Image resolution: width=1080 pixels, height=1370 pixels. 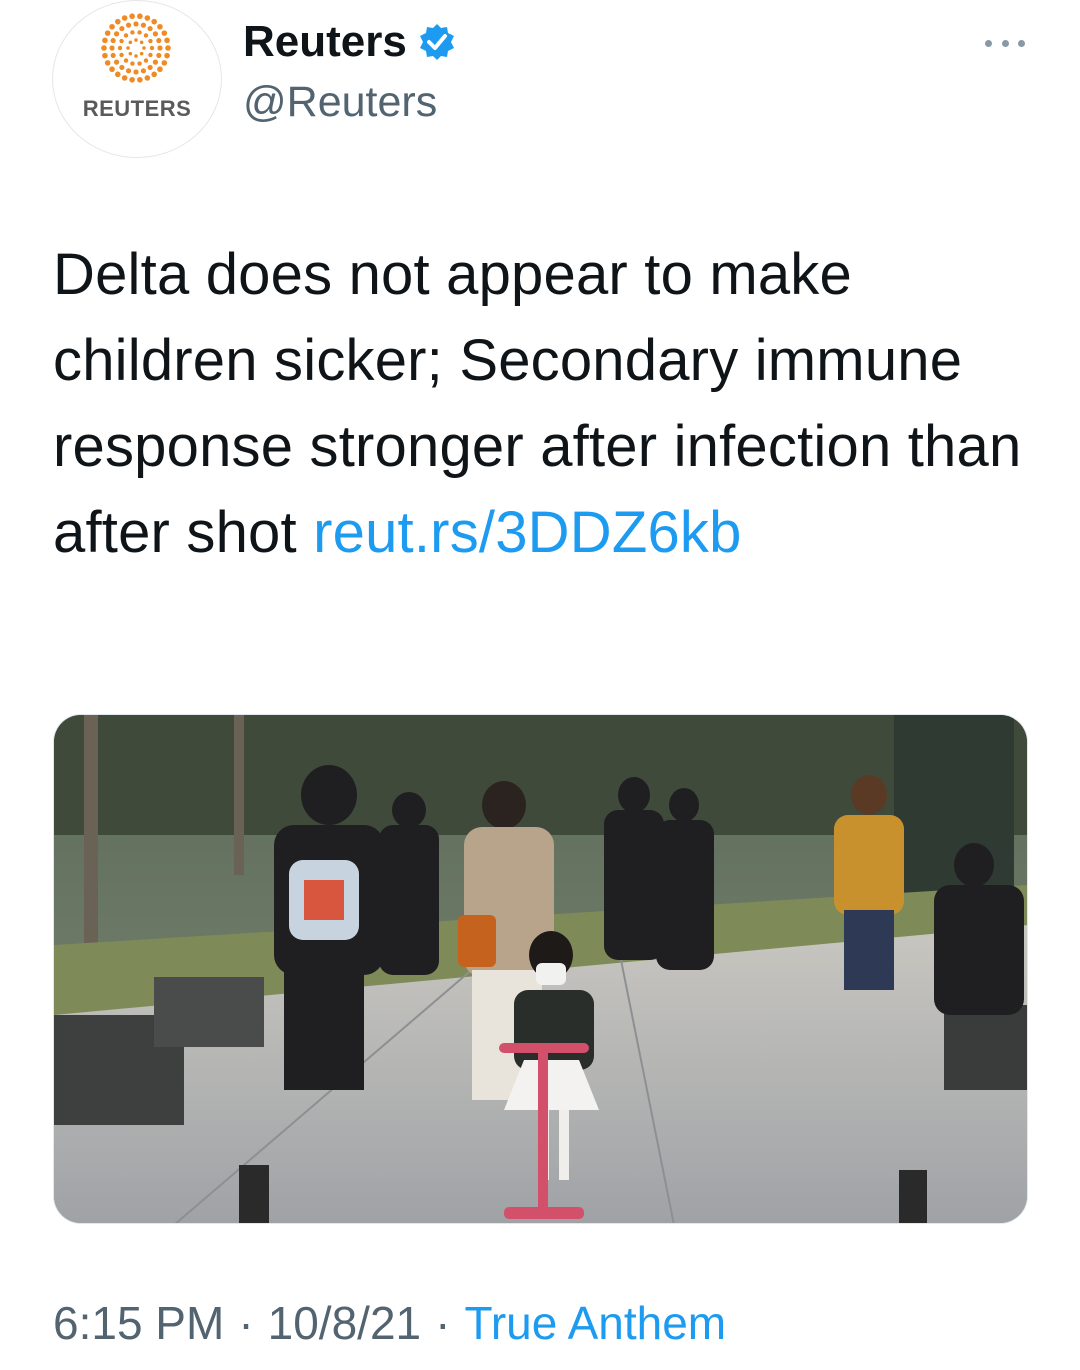 What do you see at coordinates (325, 42) in the screenshot?
I see `author-display-name: Reuters` at bounding box center [325, 42].